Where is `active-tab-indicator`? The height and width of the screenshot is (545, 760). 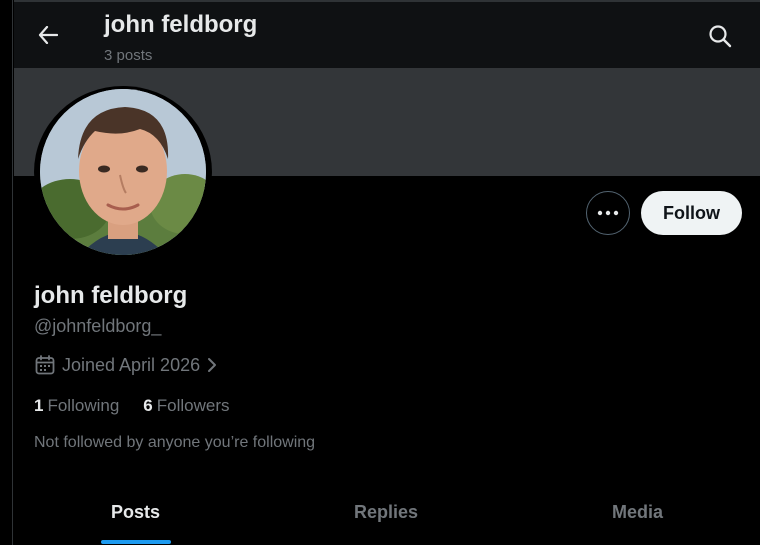 active-tab-indicator is located at coordinates (135, 542).